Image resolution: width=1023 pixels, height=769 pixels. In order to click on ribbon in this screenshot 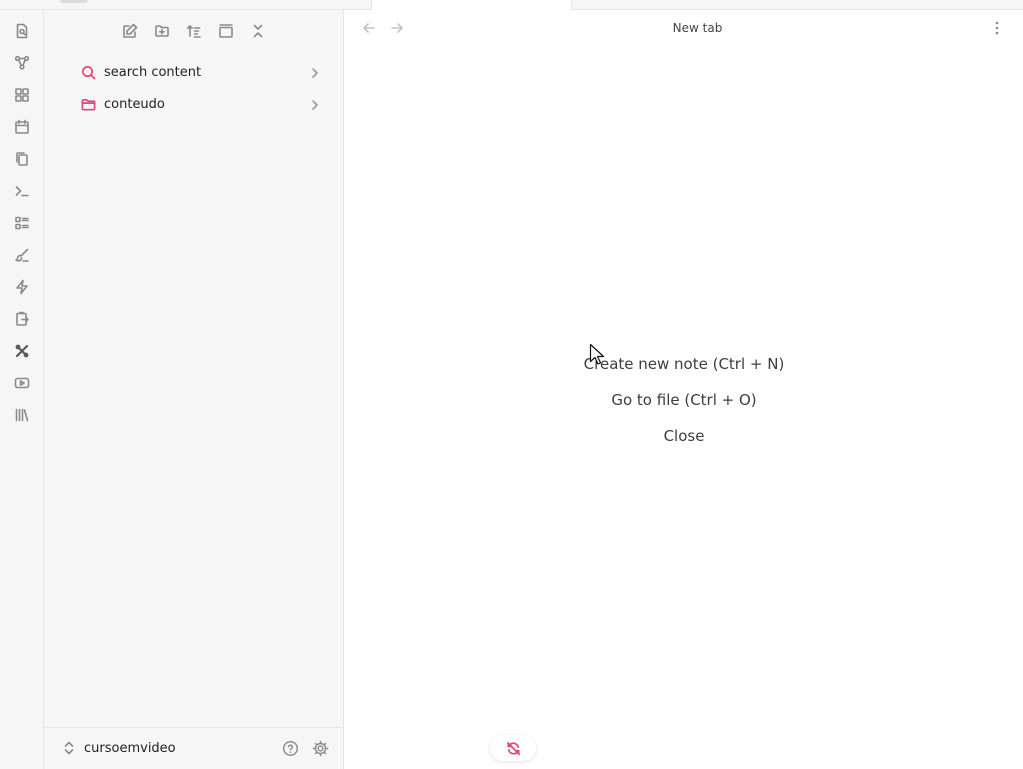, I will do `click(22, 389)`.